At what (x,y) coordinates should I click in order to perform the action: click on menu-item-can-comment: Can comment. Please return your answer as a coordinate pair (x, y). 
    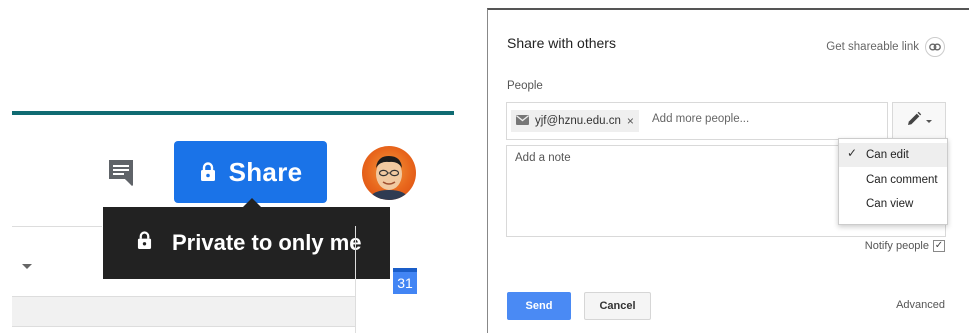
    Looking at the image, I should click on (893, 180).